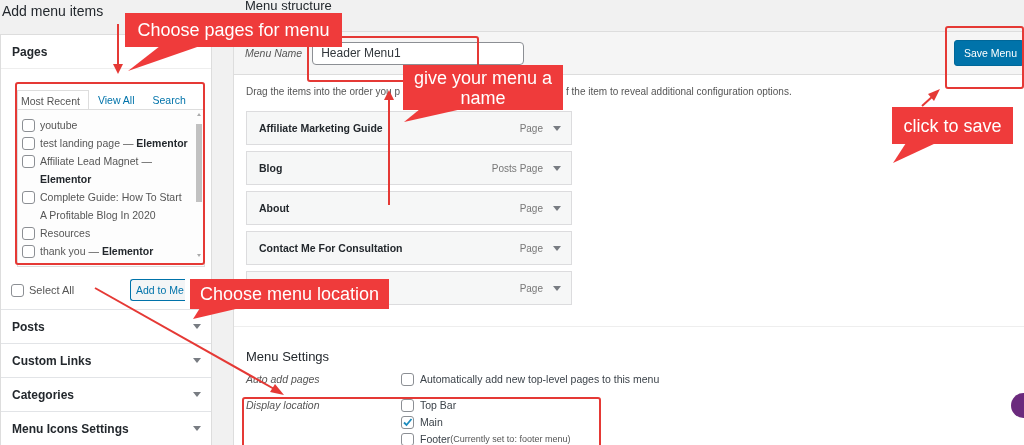 The image size is (1024, 445). I want to click on instruction-text: f the item to reveal additional configuration options., so click(679, 92).